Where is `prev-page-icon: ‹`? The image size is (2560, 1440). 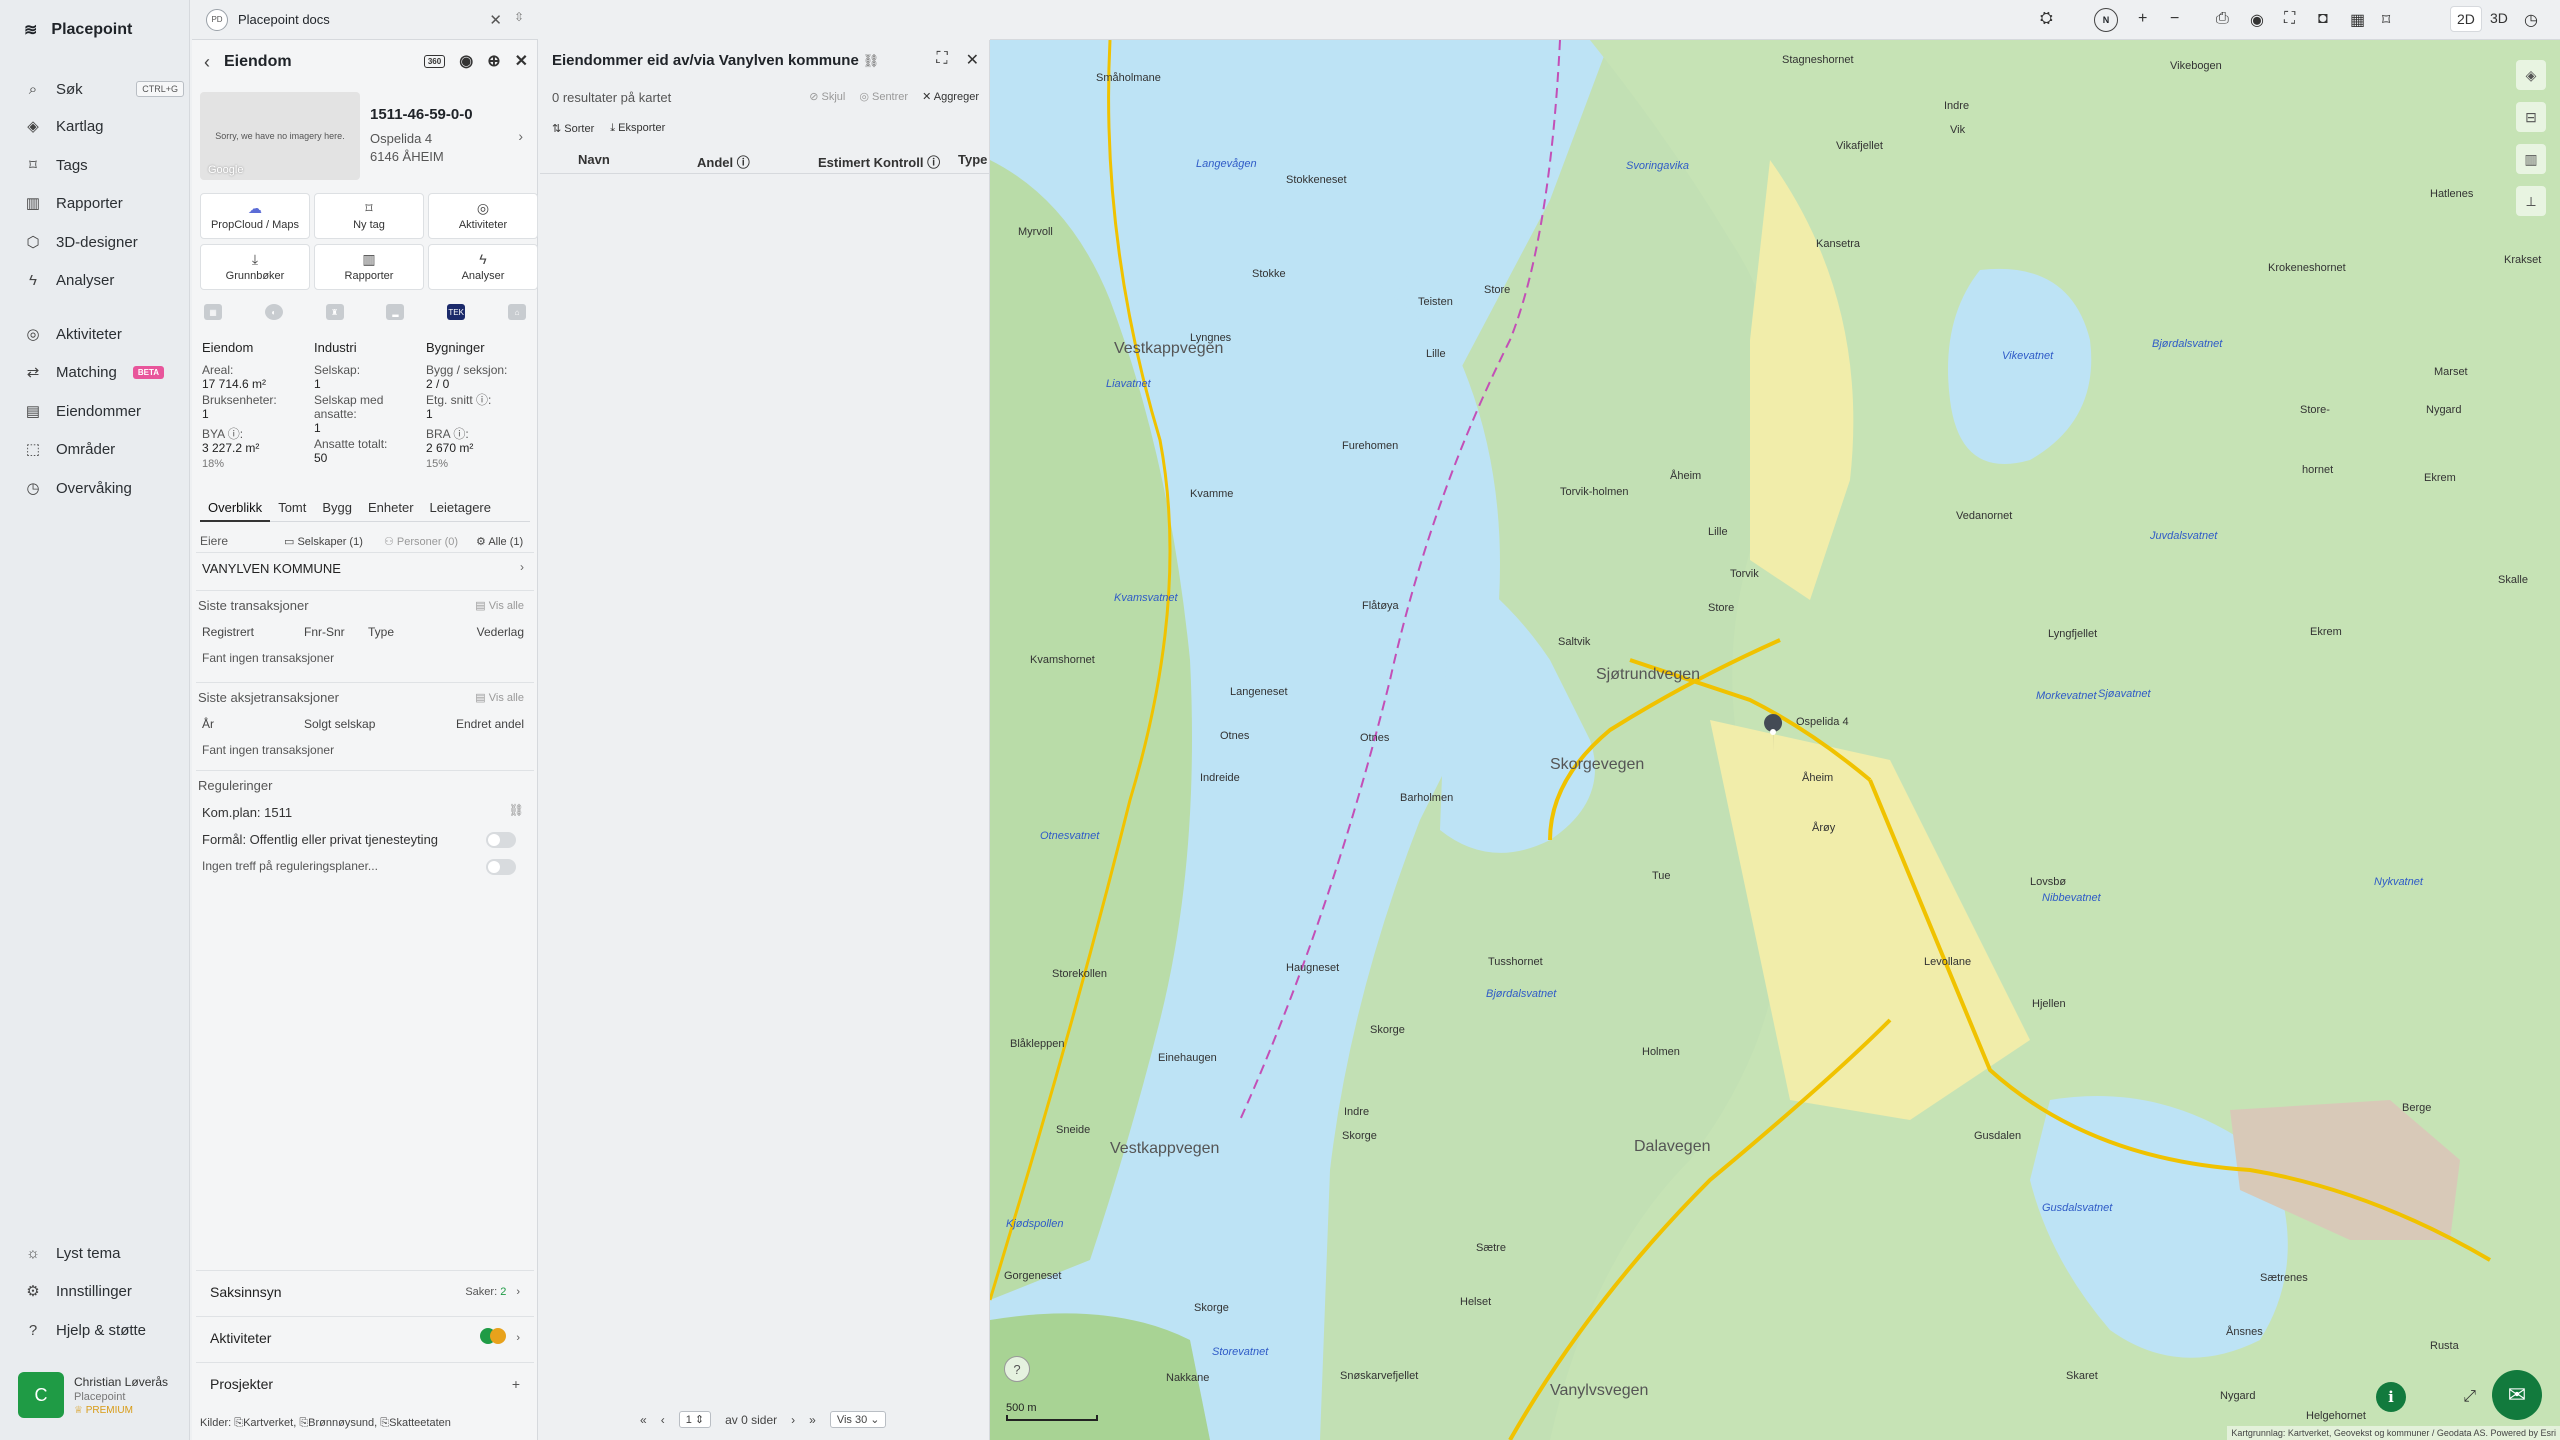
prev-page-icon: ‹ is located at coordinates (663, 1420).